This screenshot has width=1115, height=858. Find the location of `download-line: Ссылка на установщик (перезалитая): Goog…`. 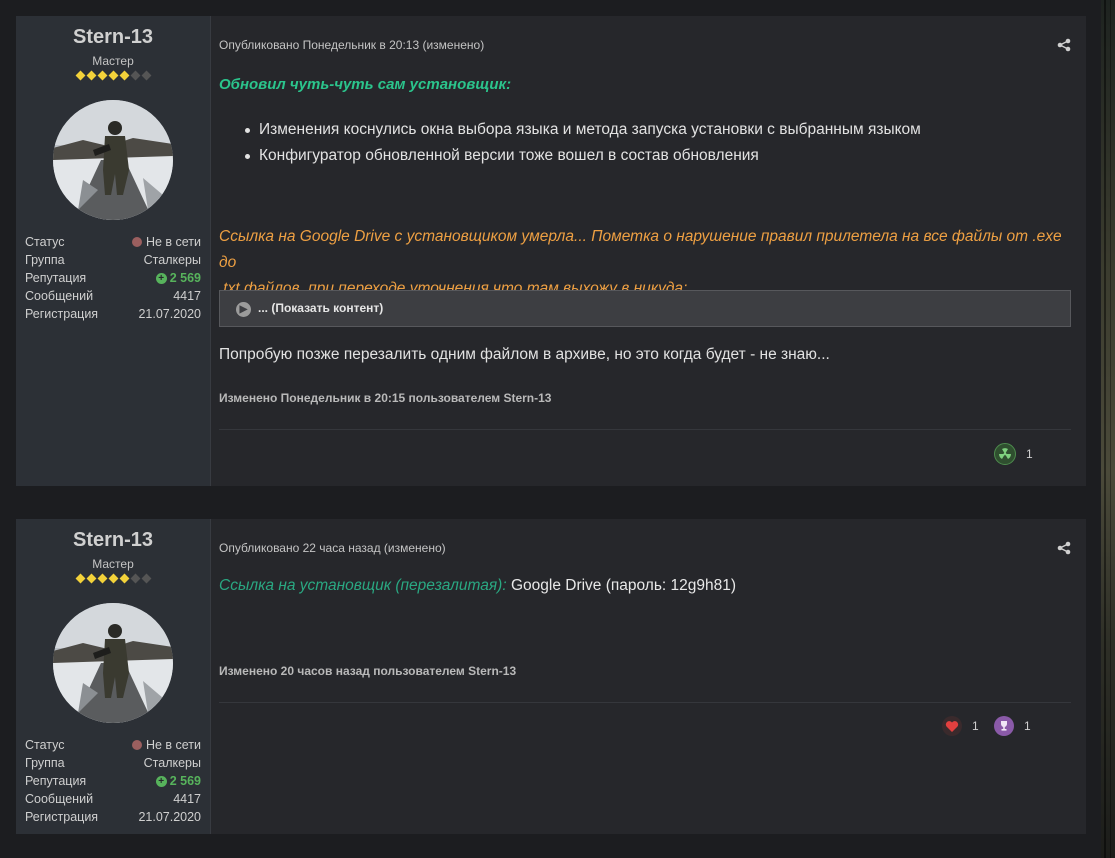

download-line: Ссылка на установщик (перезалитая): Goog… is located at coordinates (477, 586).